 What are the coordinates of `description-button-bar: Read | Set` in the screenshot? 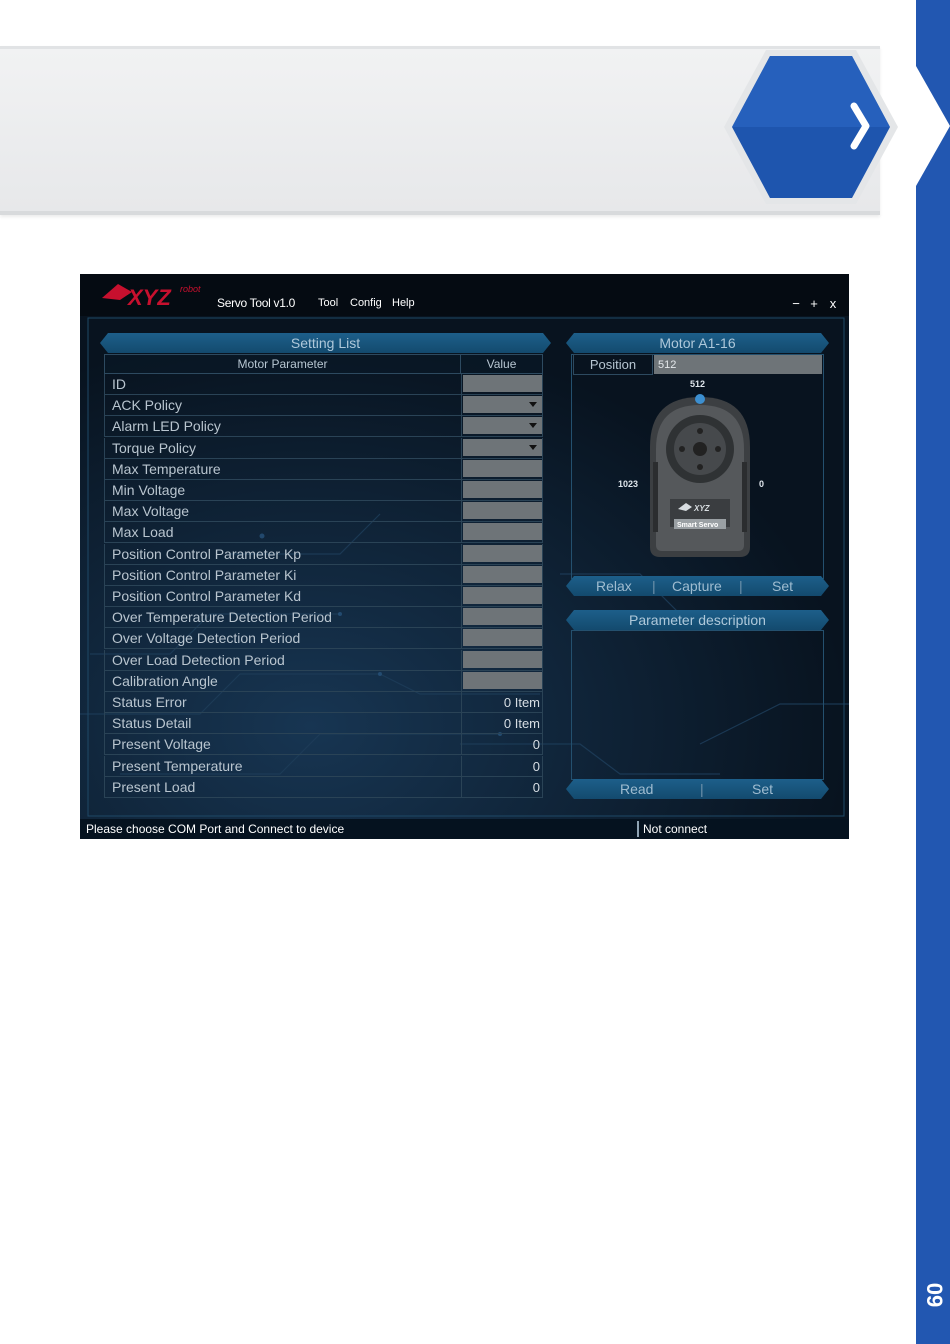 It's located at (697, 789).